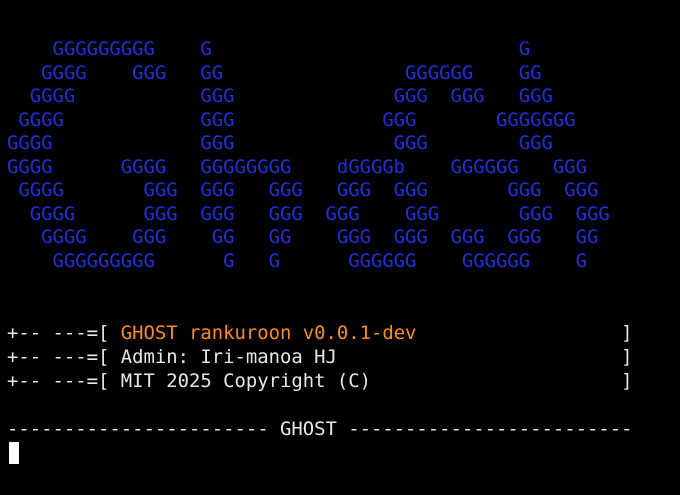 This screenshot has height=495, width=680. I want to click on banner-line: GGGG GGG GG GG GGG GGG GGG GGG GG, so click(303, 237).